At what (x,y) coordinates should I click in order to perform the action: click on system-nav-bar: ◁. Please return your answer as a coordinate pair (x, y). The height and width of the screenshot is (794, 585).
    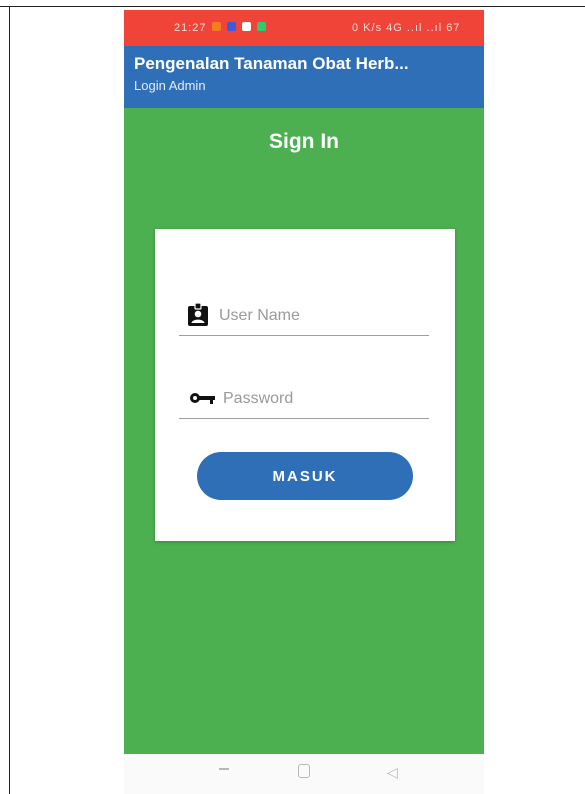
    Looking at the image, I should click on (304, 774).